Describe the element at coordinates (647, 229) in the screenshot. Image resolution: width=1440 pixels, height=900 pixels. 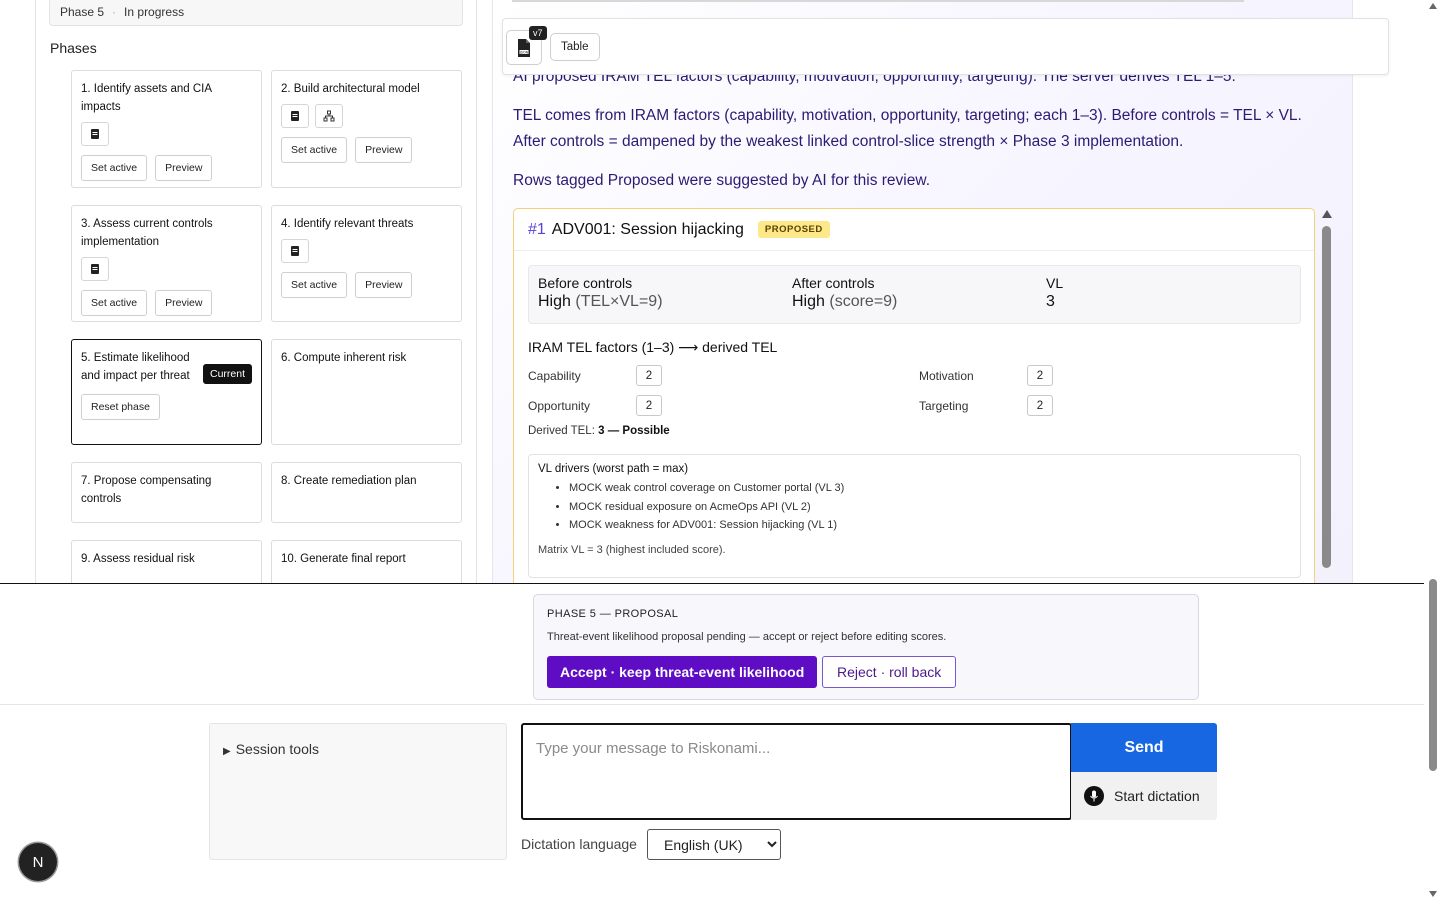
I see `threat-title: ADV001: Session hijacking` at that location.